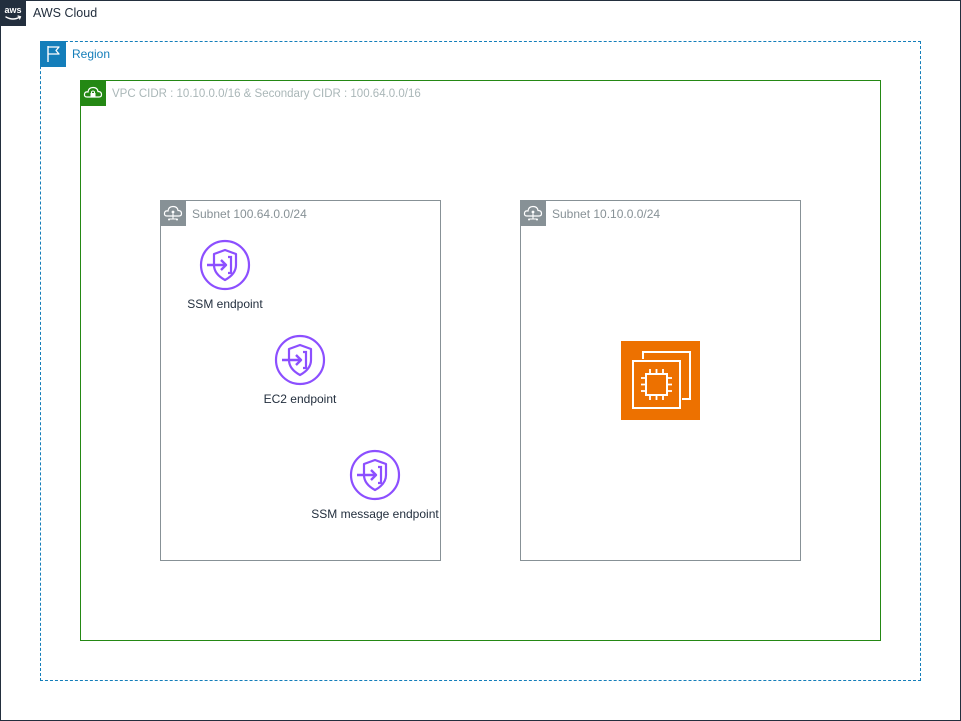  Describe the element at coordinates (375, 514) in the screenshot. I see `ssm-message-endpoint-label: SSM message endpoint` at that location.